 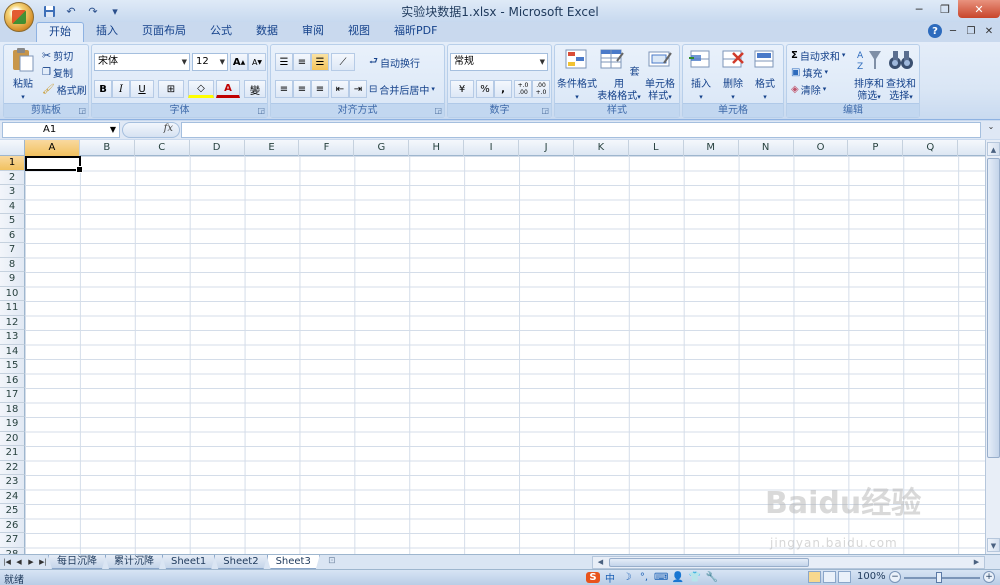 I want to click on ime-item-5-icon: 👤, so click(x=678, y=577).